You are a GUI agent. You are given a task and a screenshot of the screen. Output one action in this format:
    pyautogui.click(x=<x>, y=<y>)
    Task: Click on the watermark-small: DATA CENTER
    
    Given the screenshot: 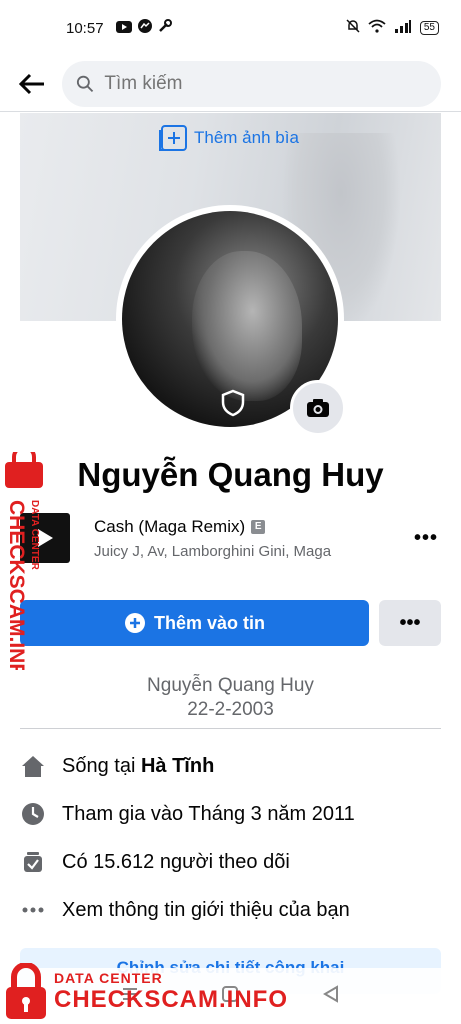 What is the action you would take?
    pyautogui.click(x=108, y=978)
    